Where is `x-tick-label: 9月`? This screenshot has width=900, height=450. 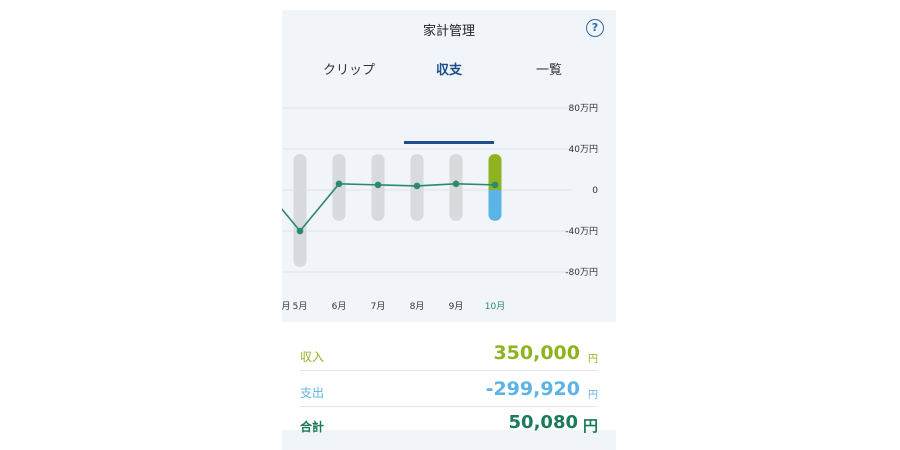
x-tick-label: 9月 is located at coordinates (456, 306).